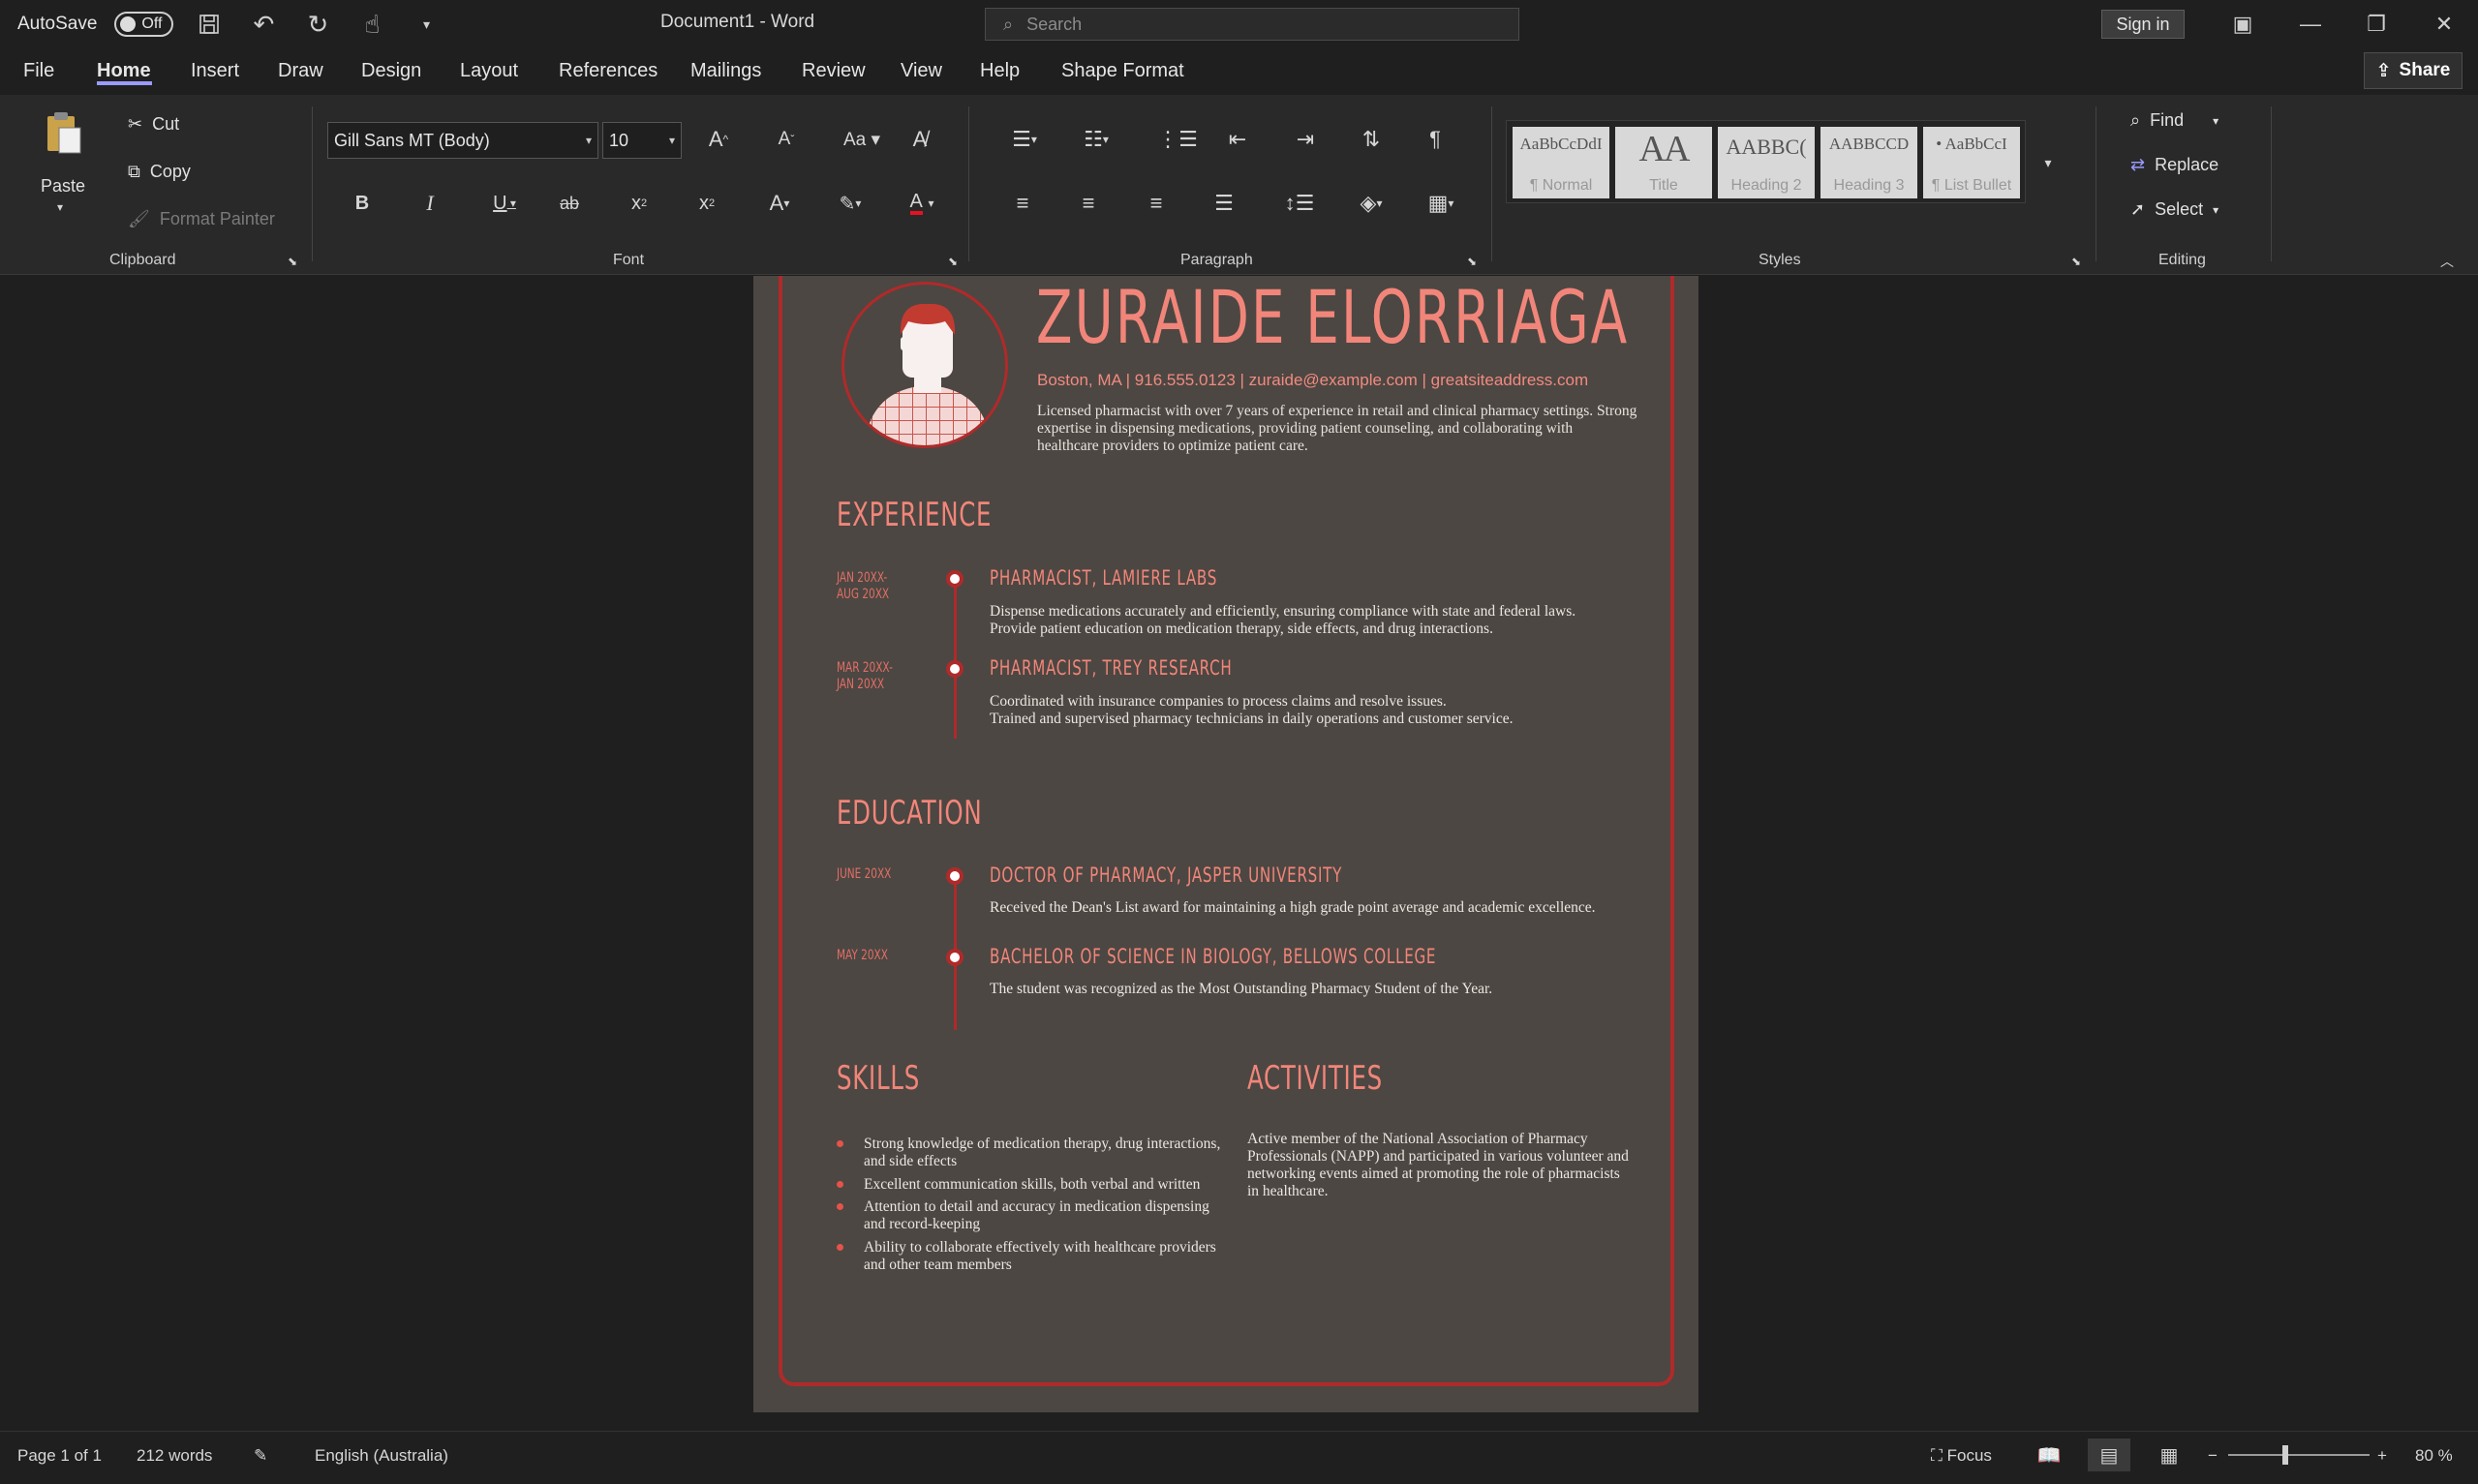  Describe the element at coordinates (1252, 24) in the screenshot. I see `search-input: ⌕ Search` at that location.